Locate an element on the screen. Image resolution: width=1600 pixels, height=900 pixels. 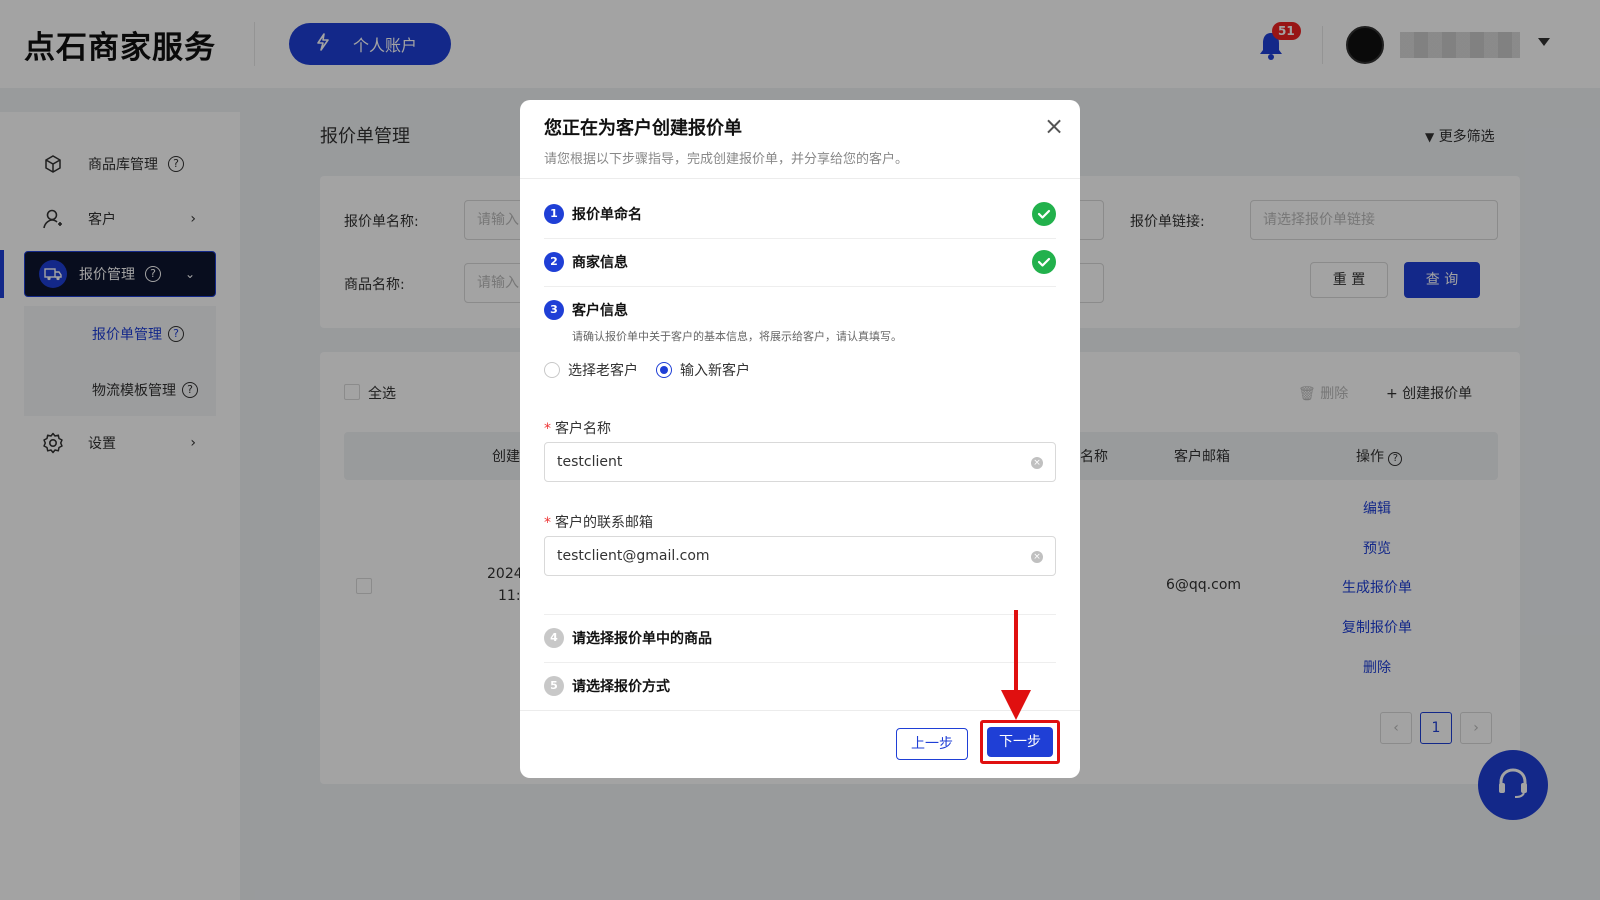
customer-name-label-text: 客户名称 is located at coordinates (583, 429).